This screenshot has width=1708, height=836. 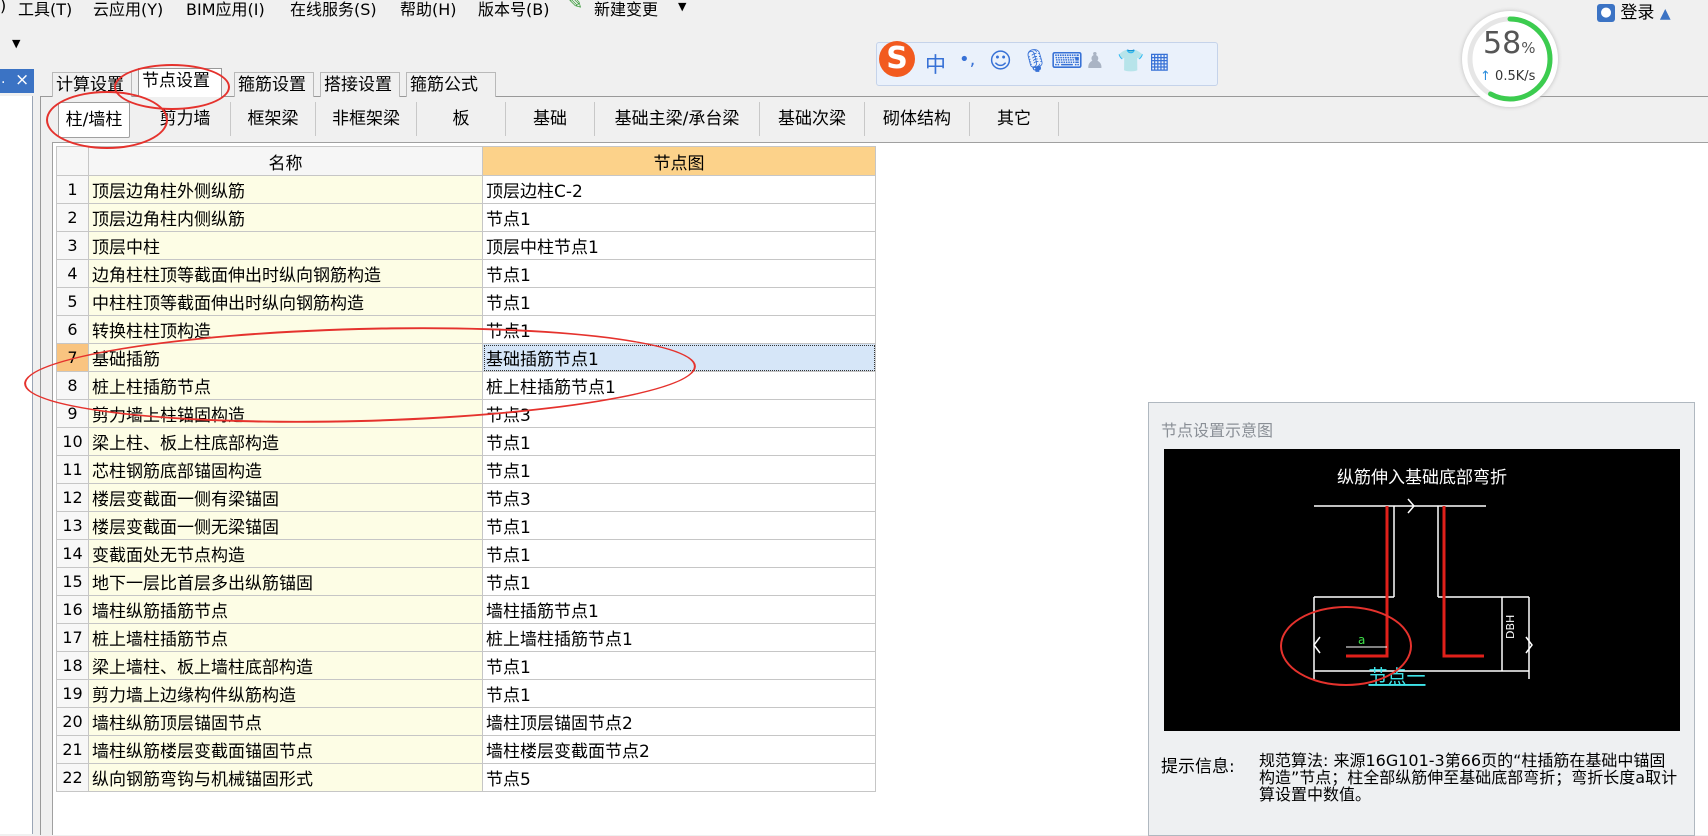 I want to click on tab-foundation-secondary-beam: 基础次梁, so click(x=812, y=119).